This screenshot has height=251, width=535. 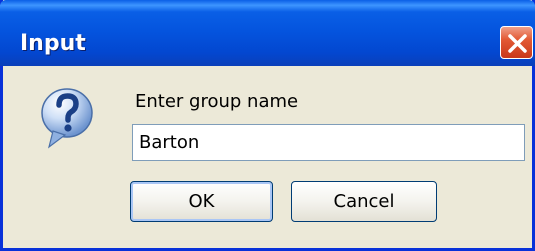 I want to click on close-icon, so click(x=517, y=43).